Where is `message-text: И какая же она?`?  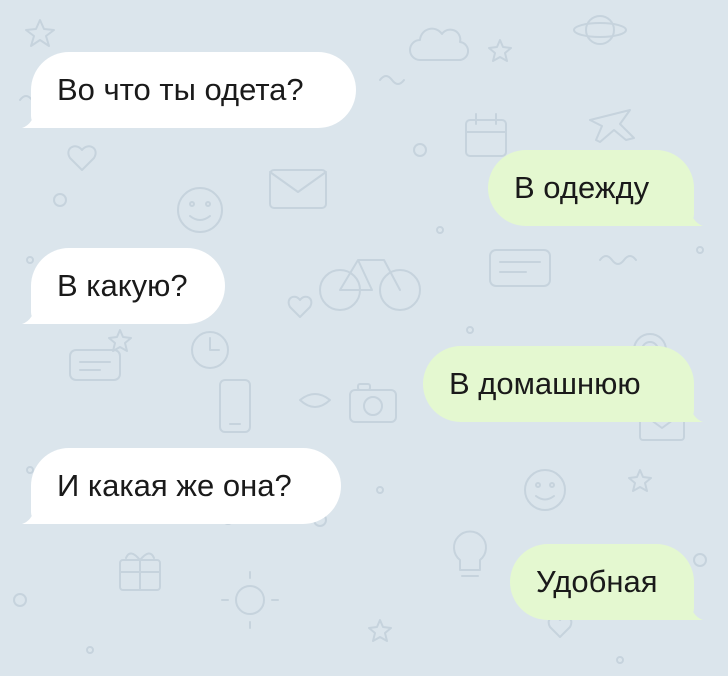 message-text: И какая же она? is located at coordinates (174, 485).